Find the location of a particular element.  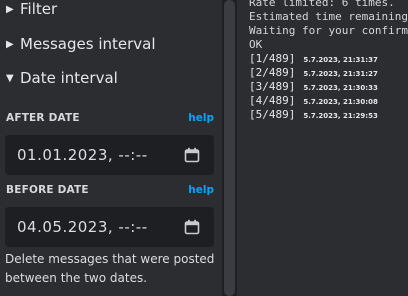

log-entry: [3/489] 5.7.2023, 21:30:33 is located at coordinates (313, 86).